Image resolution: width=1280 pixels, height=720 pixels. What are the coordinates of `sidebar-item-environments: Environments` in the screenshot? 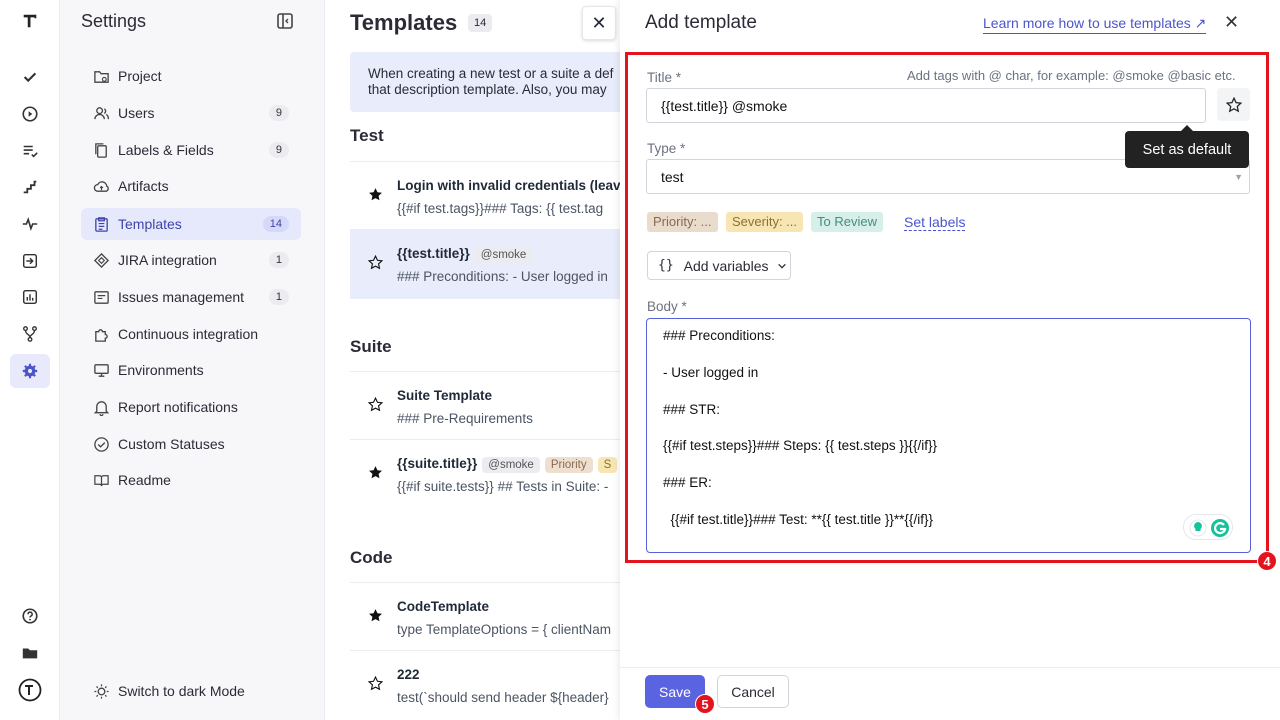 It's located at (191, 370).